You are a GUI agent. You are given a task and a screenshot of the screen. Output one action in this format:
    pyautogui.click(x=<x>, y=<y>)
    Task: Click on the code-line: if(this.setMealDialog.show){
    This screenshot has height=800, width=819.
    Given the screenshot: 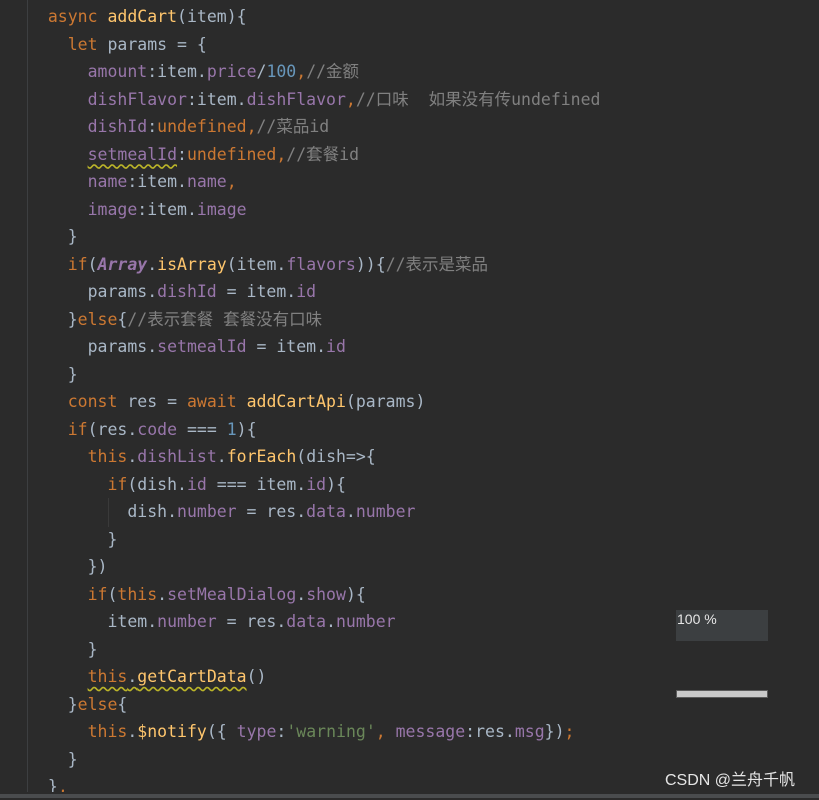 What is the action you would take?
    pyautogui.click(x=314, y=595)
    